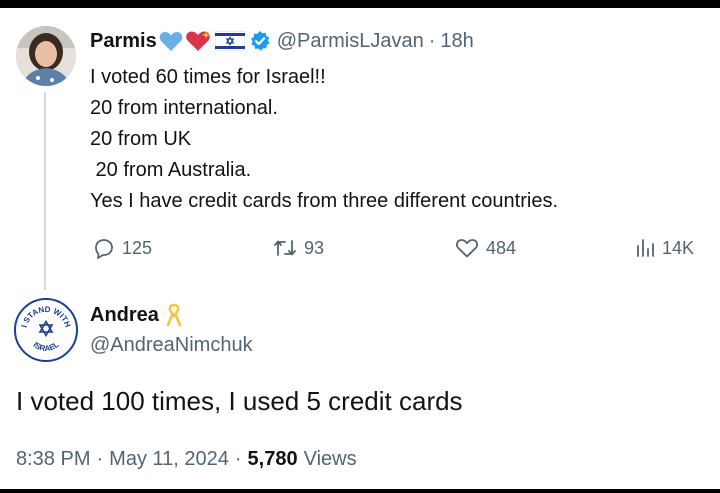 Image resolution: width=720 pixels, height=493 pixels. I want to click on views-label: Views, so click(330, 459).